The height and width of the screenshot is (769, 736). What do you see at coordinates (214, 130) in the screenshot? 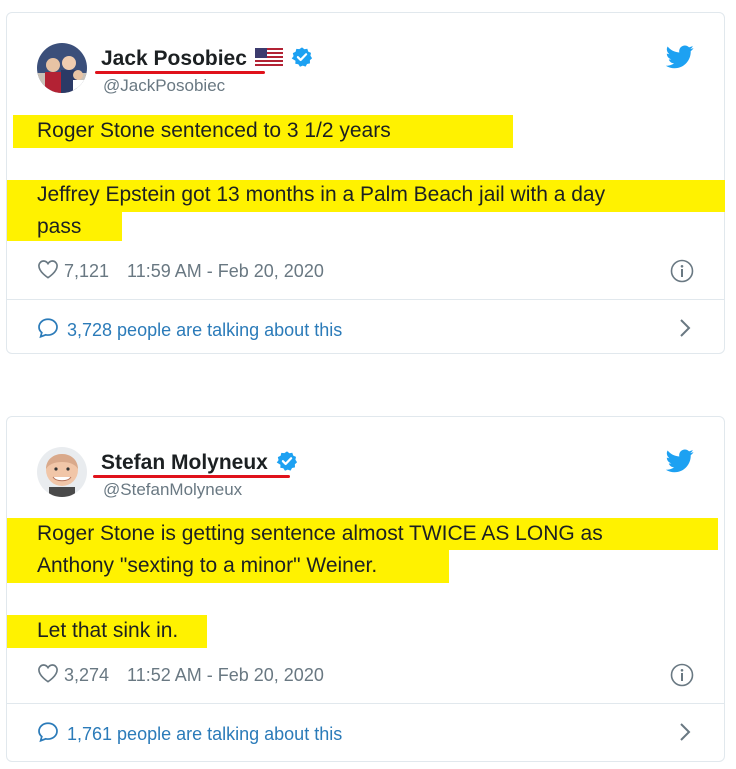
I see `tweet-text-line: Roger Stone sentenced to 3 1/2 years` at bounding box center [214, 130].